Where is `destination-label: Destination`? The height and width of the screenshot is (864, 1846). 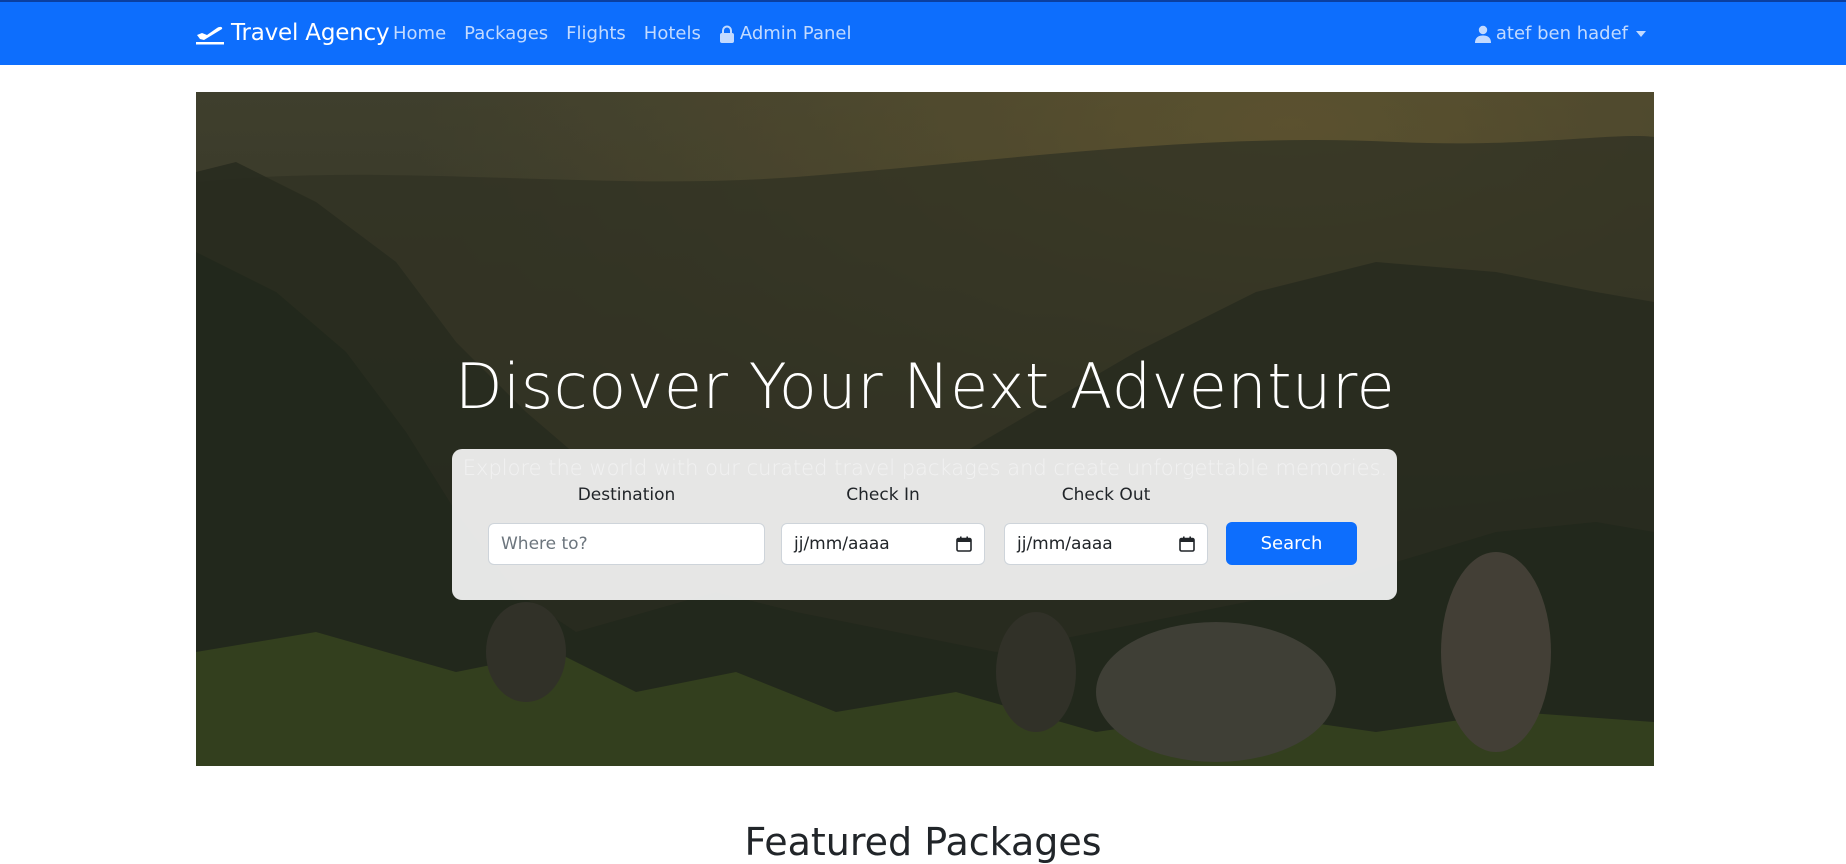
destination-label: Destination is located at coordinates (626, 495).